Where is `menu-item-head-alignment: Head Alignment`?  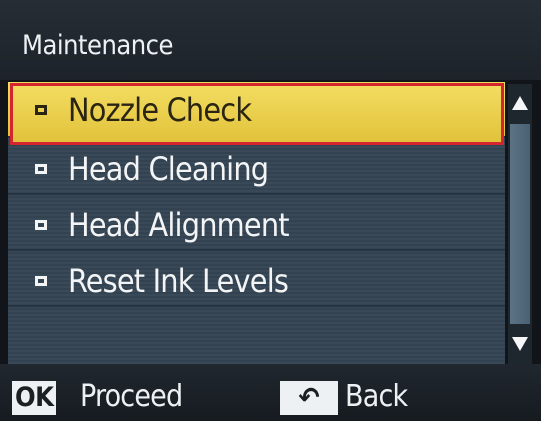 menu-item-head-alignment: Head Alignment is located at coordinates (257, 226).